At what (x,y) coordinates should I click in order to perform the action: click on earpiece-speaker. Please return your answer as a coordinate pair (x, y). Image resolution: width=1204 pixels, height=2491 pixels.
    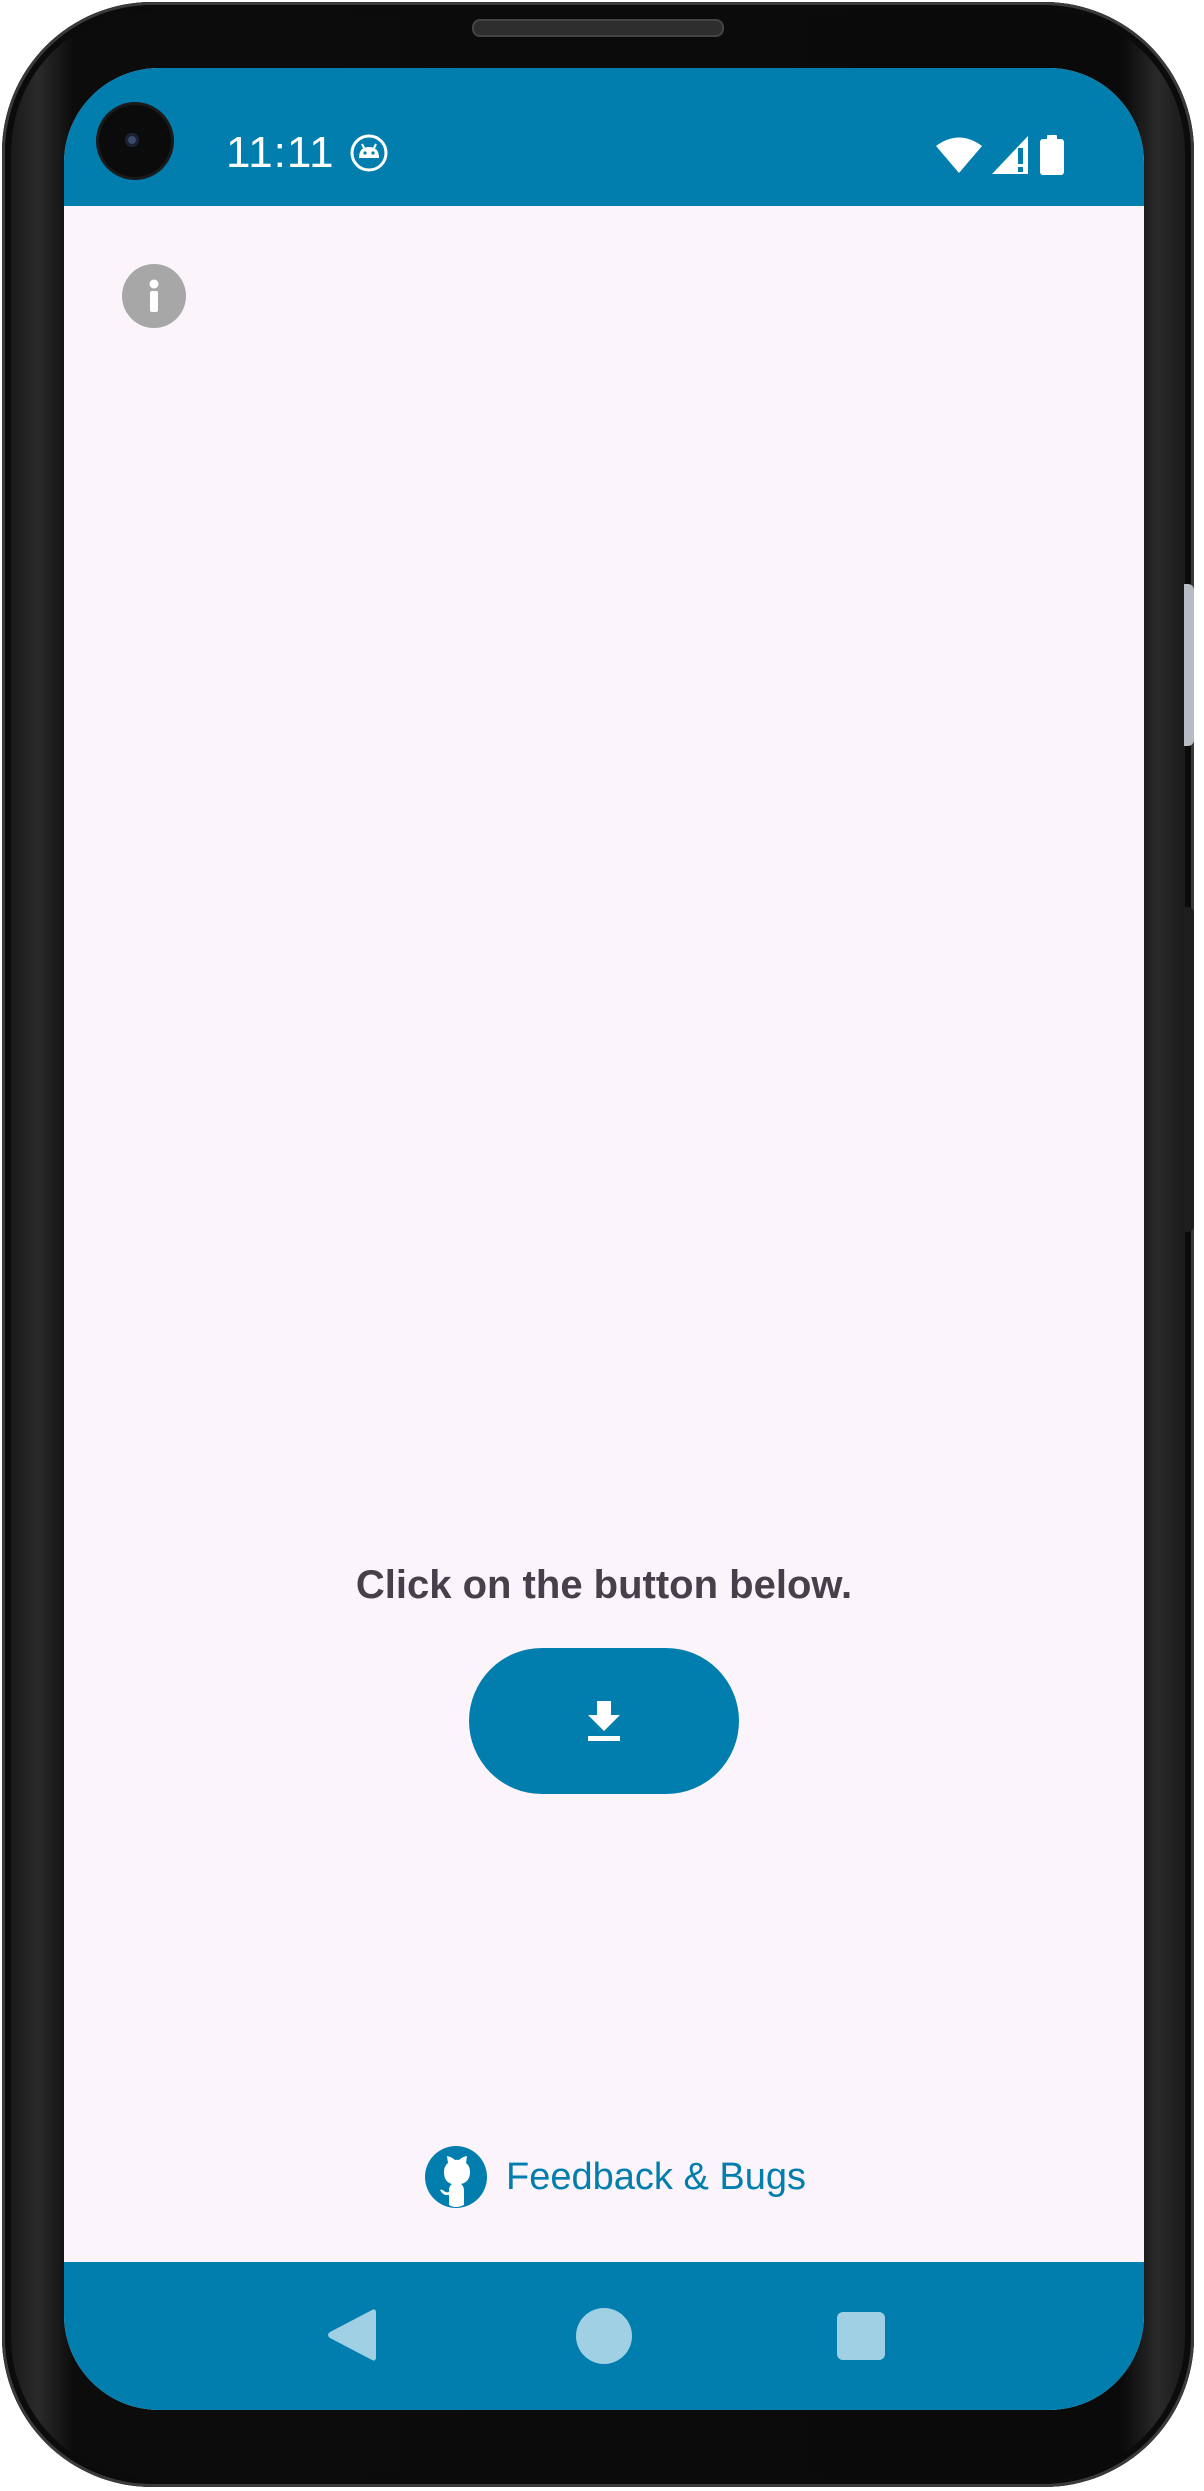
    Looking at the image, I should click on (598, 28).